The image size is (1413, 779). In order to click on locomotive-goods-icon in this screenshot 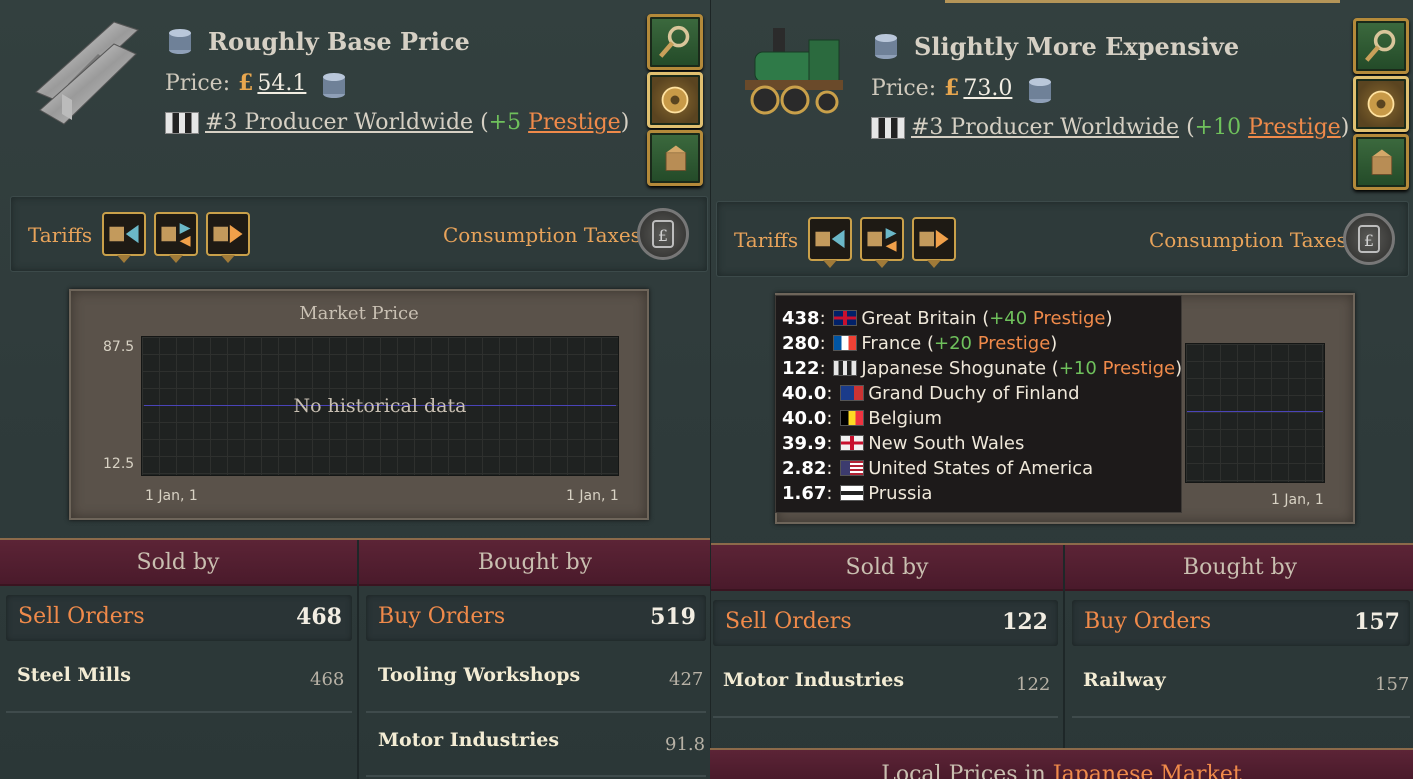, I will do `click(792, 72)`.